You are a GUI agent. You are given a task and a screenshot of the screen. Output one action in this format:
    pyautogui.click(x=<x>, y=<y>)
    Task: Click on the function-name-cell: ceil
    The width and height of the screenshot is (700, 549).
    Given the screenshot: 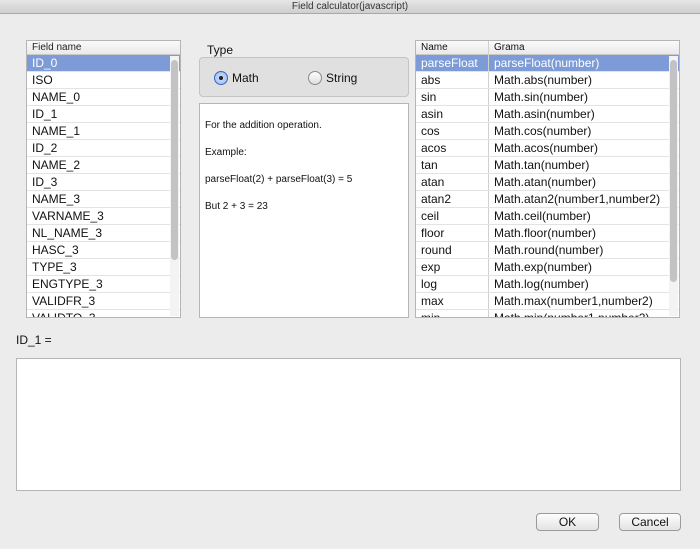 What is the action you would take?
    pyautogui.click(x=452, y=216)
    